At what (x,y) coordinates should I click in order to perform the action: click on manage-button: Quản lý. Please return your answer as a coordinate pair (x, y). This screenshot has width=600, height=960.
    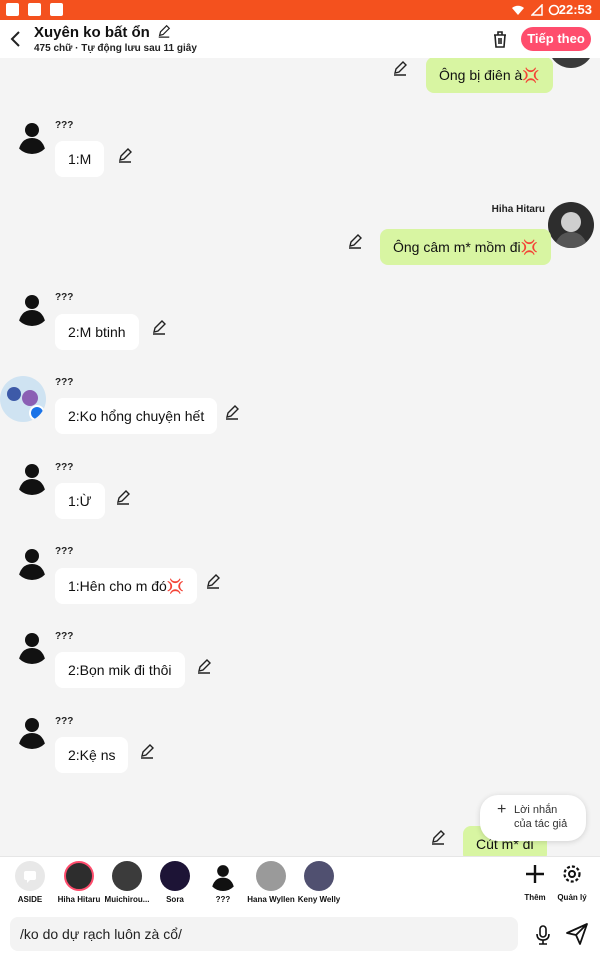
    Looking at the image, I should click on (572, 882).